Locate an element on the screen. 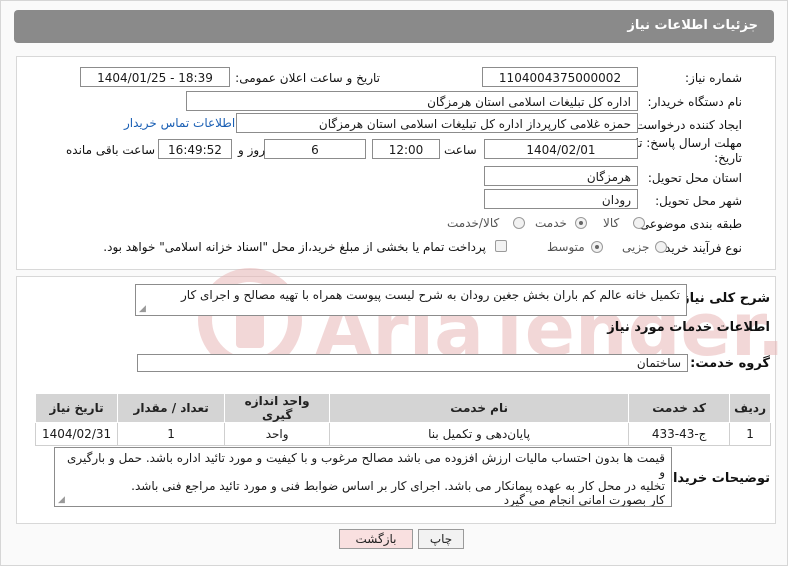 The height and width of the screenshot is (566, 788). print-button: چاپ is located at coordinates (441, 539).